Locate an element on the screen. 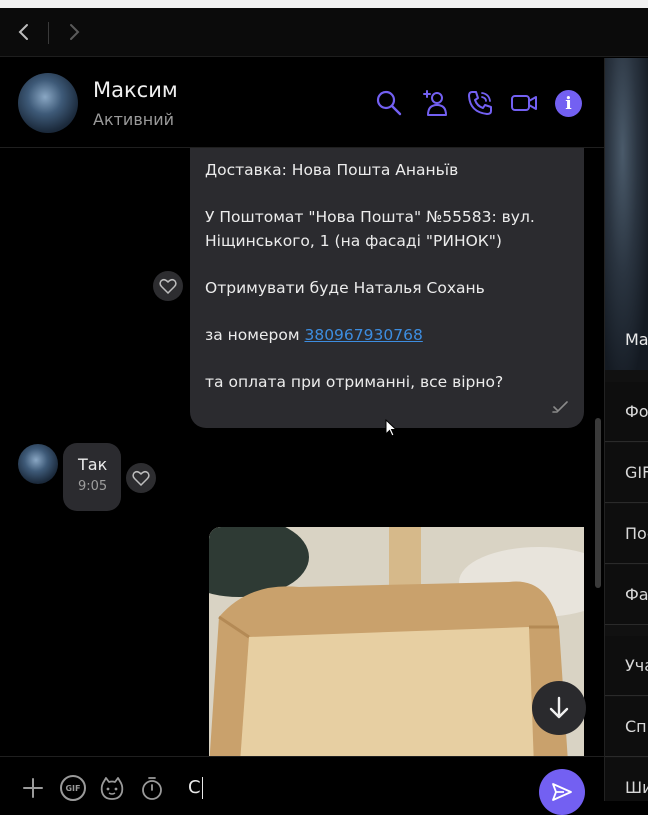  message-line: та оплата при отриманні, все вірно? is located at coordinates (354, 382).